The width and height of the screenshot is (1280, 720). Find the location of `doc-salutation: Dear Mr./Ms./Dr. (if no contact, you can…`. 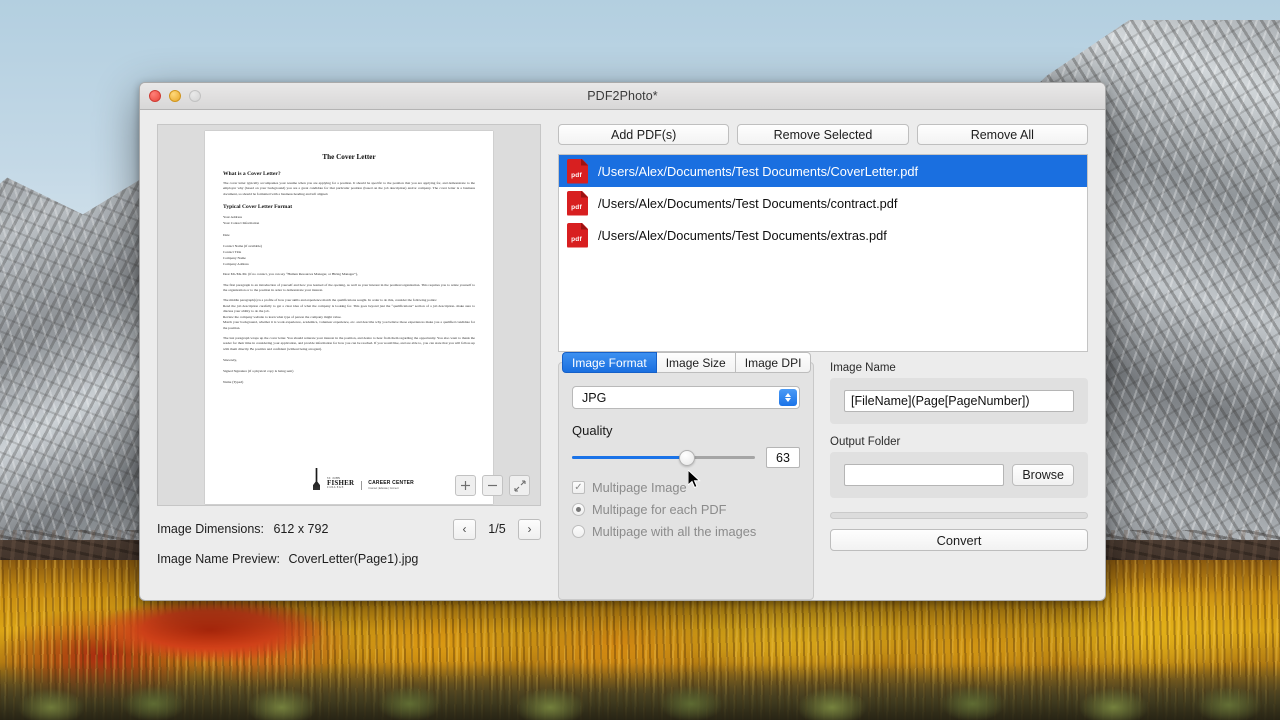

doc-salutation: Dear Mr./Ms./Dr. (if no contact, you can… is located at coordinates (290, 274).